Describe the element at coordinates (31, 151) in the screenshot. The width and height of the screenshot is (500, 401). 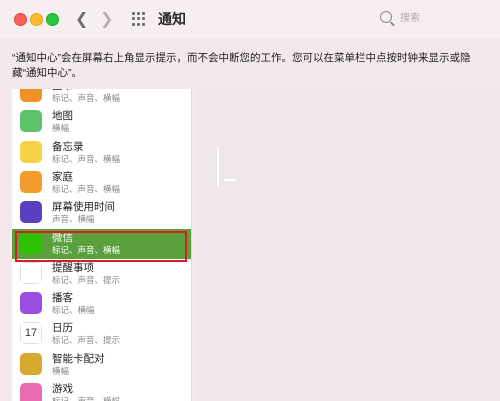
I see `notes-icon` at that location.